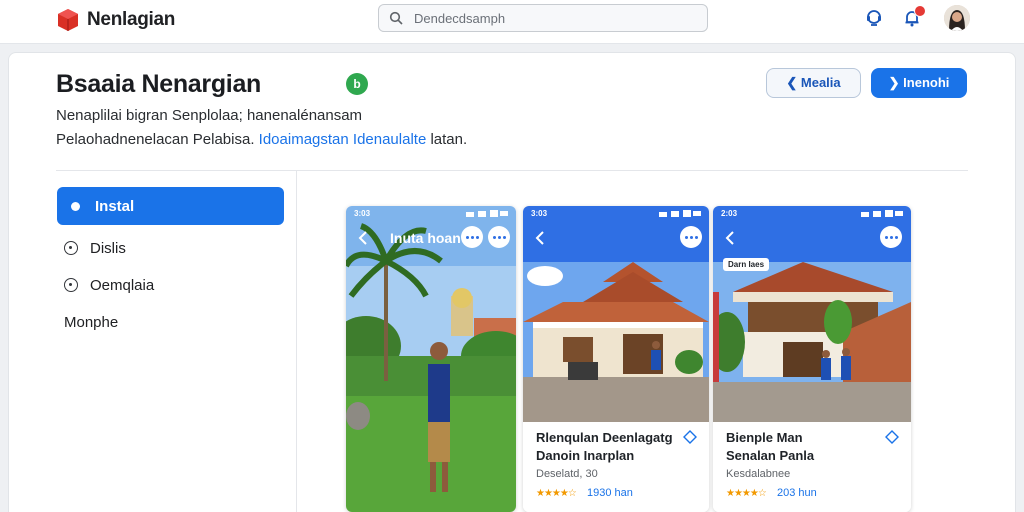 The width and height of the screenshot is (1024, 512). I want to click on notification-badge, so click(920, 11).